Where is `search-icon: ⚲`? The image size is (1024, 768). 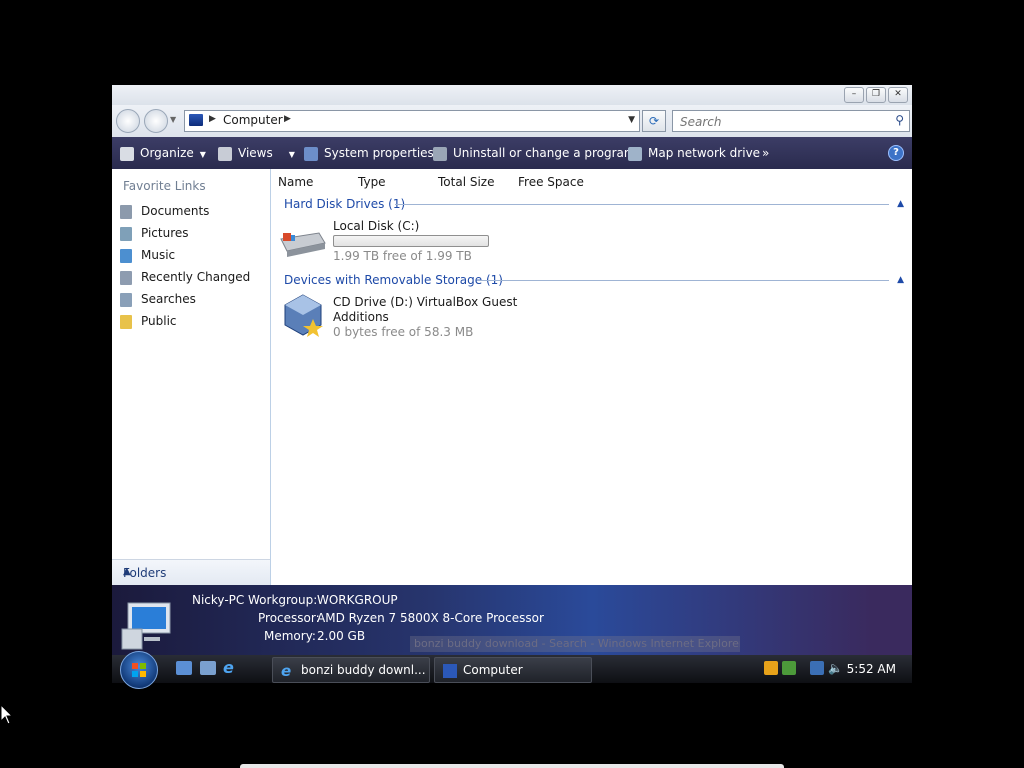 search-icon: ⚲ is located at coordinates (899, 120).